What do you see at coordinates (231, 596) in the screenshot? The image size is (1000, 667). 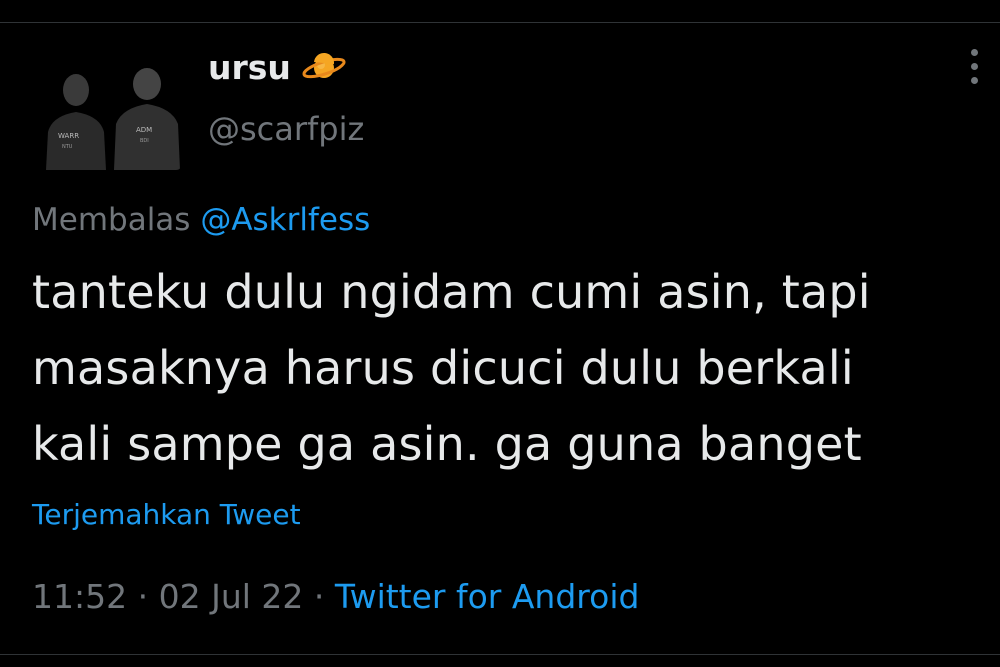 I see `tweet-date: 02 Jul 22` at bounding box center [231, 596].